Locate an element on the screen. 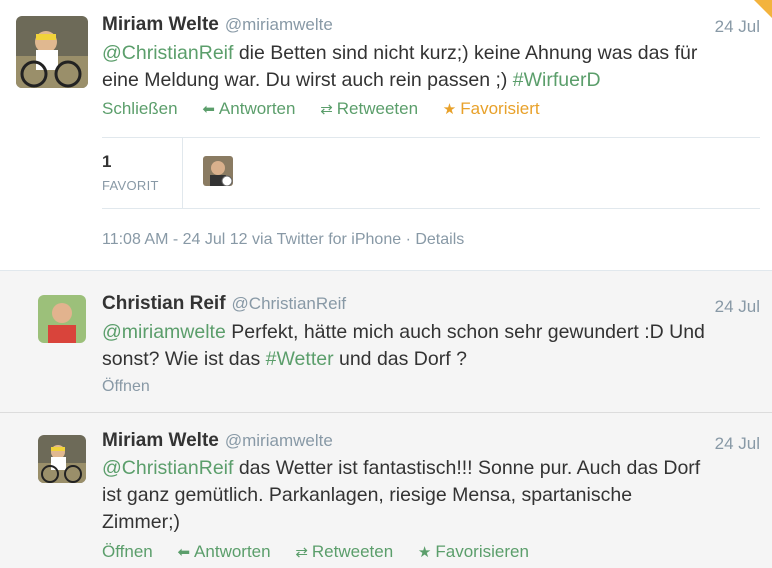 This screenshot has width=772, height=568. favorite-button: ★ Favorisiert is located at coordinates (491, 108).